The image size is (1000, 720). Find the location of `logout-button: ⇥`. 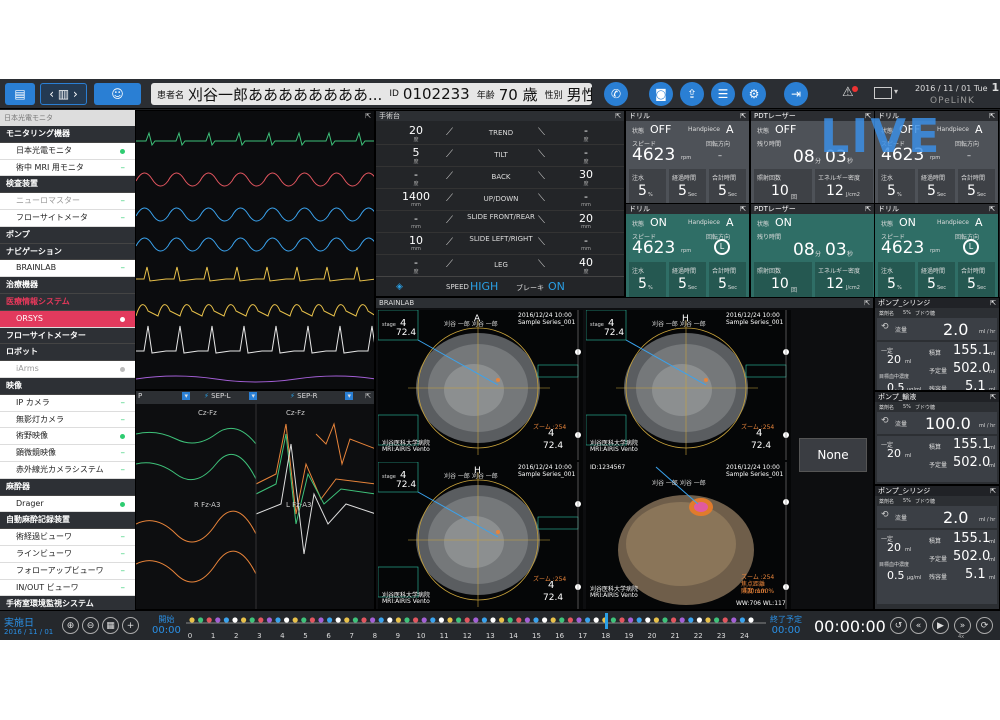

logout-button: ⇥ is located at coordinates (796, 94).